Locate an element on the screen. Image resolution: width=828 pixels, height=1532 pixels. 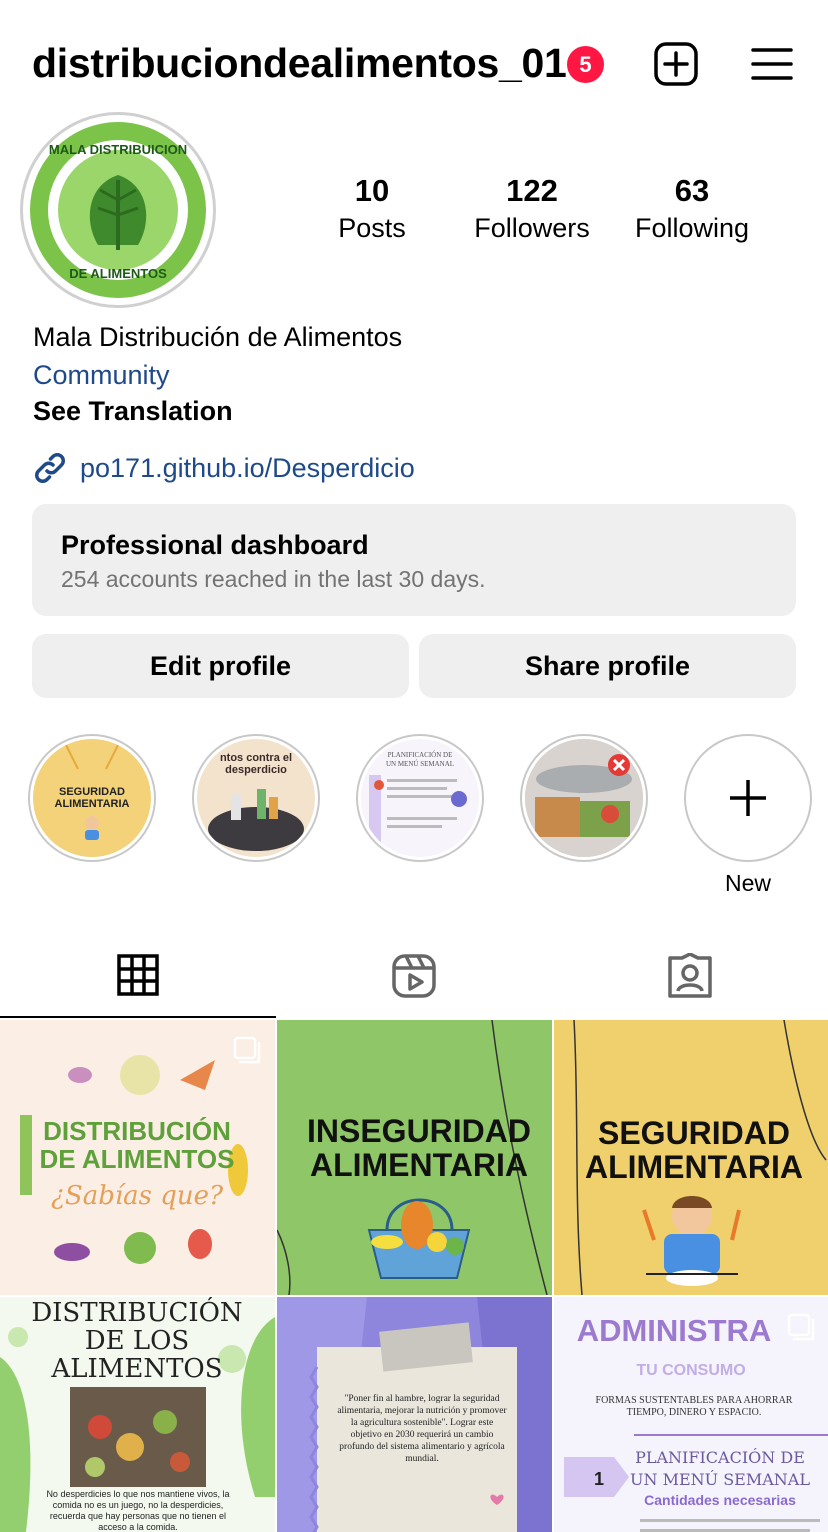
followers-stat: 122 Followers is located at coordinates (532, 209).